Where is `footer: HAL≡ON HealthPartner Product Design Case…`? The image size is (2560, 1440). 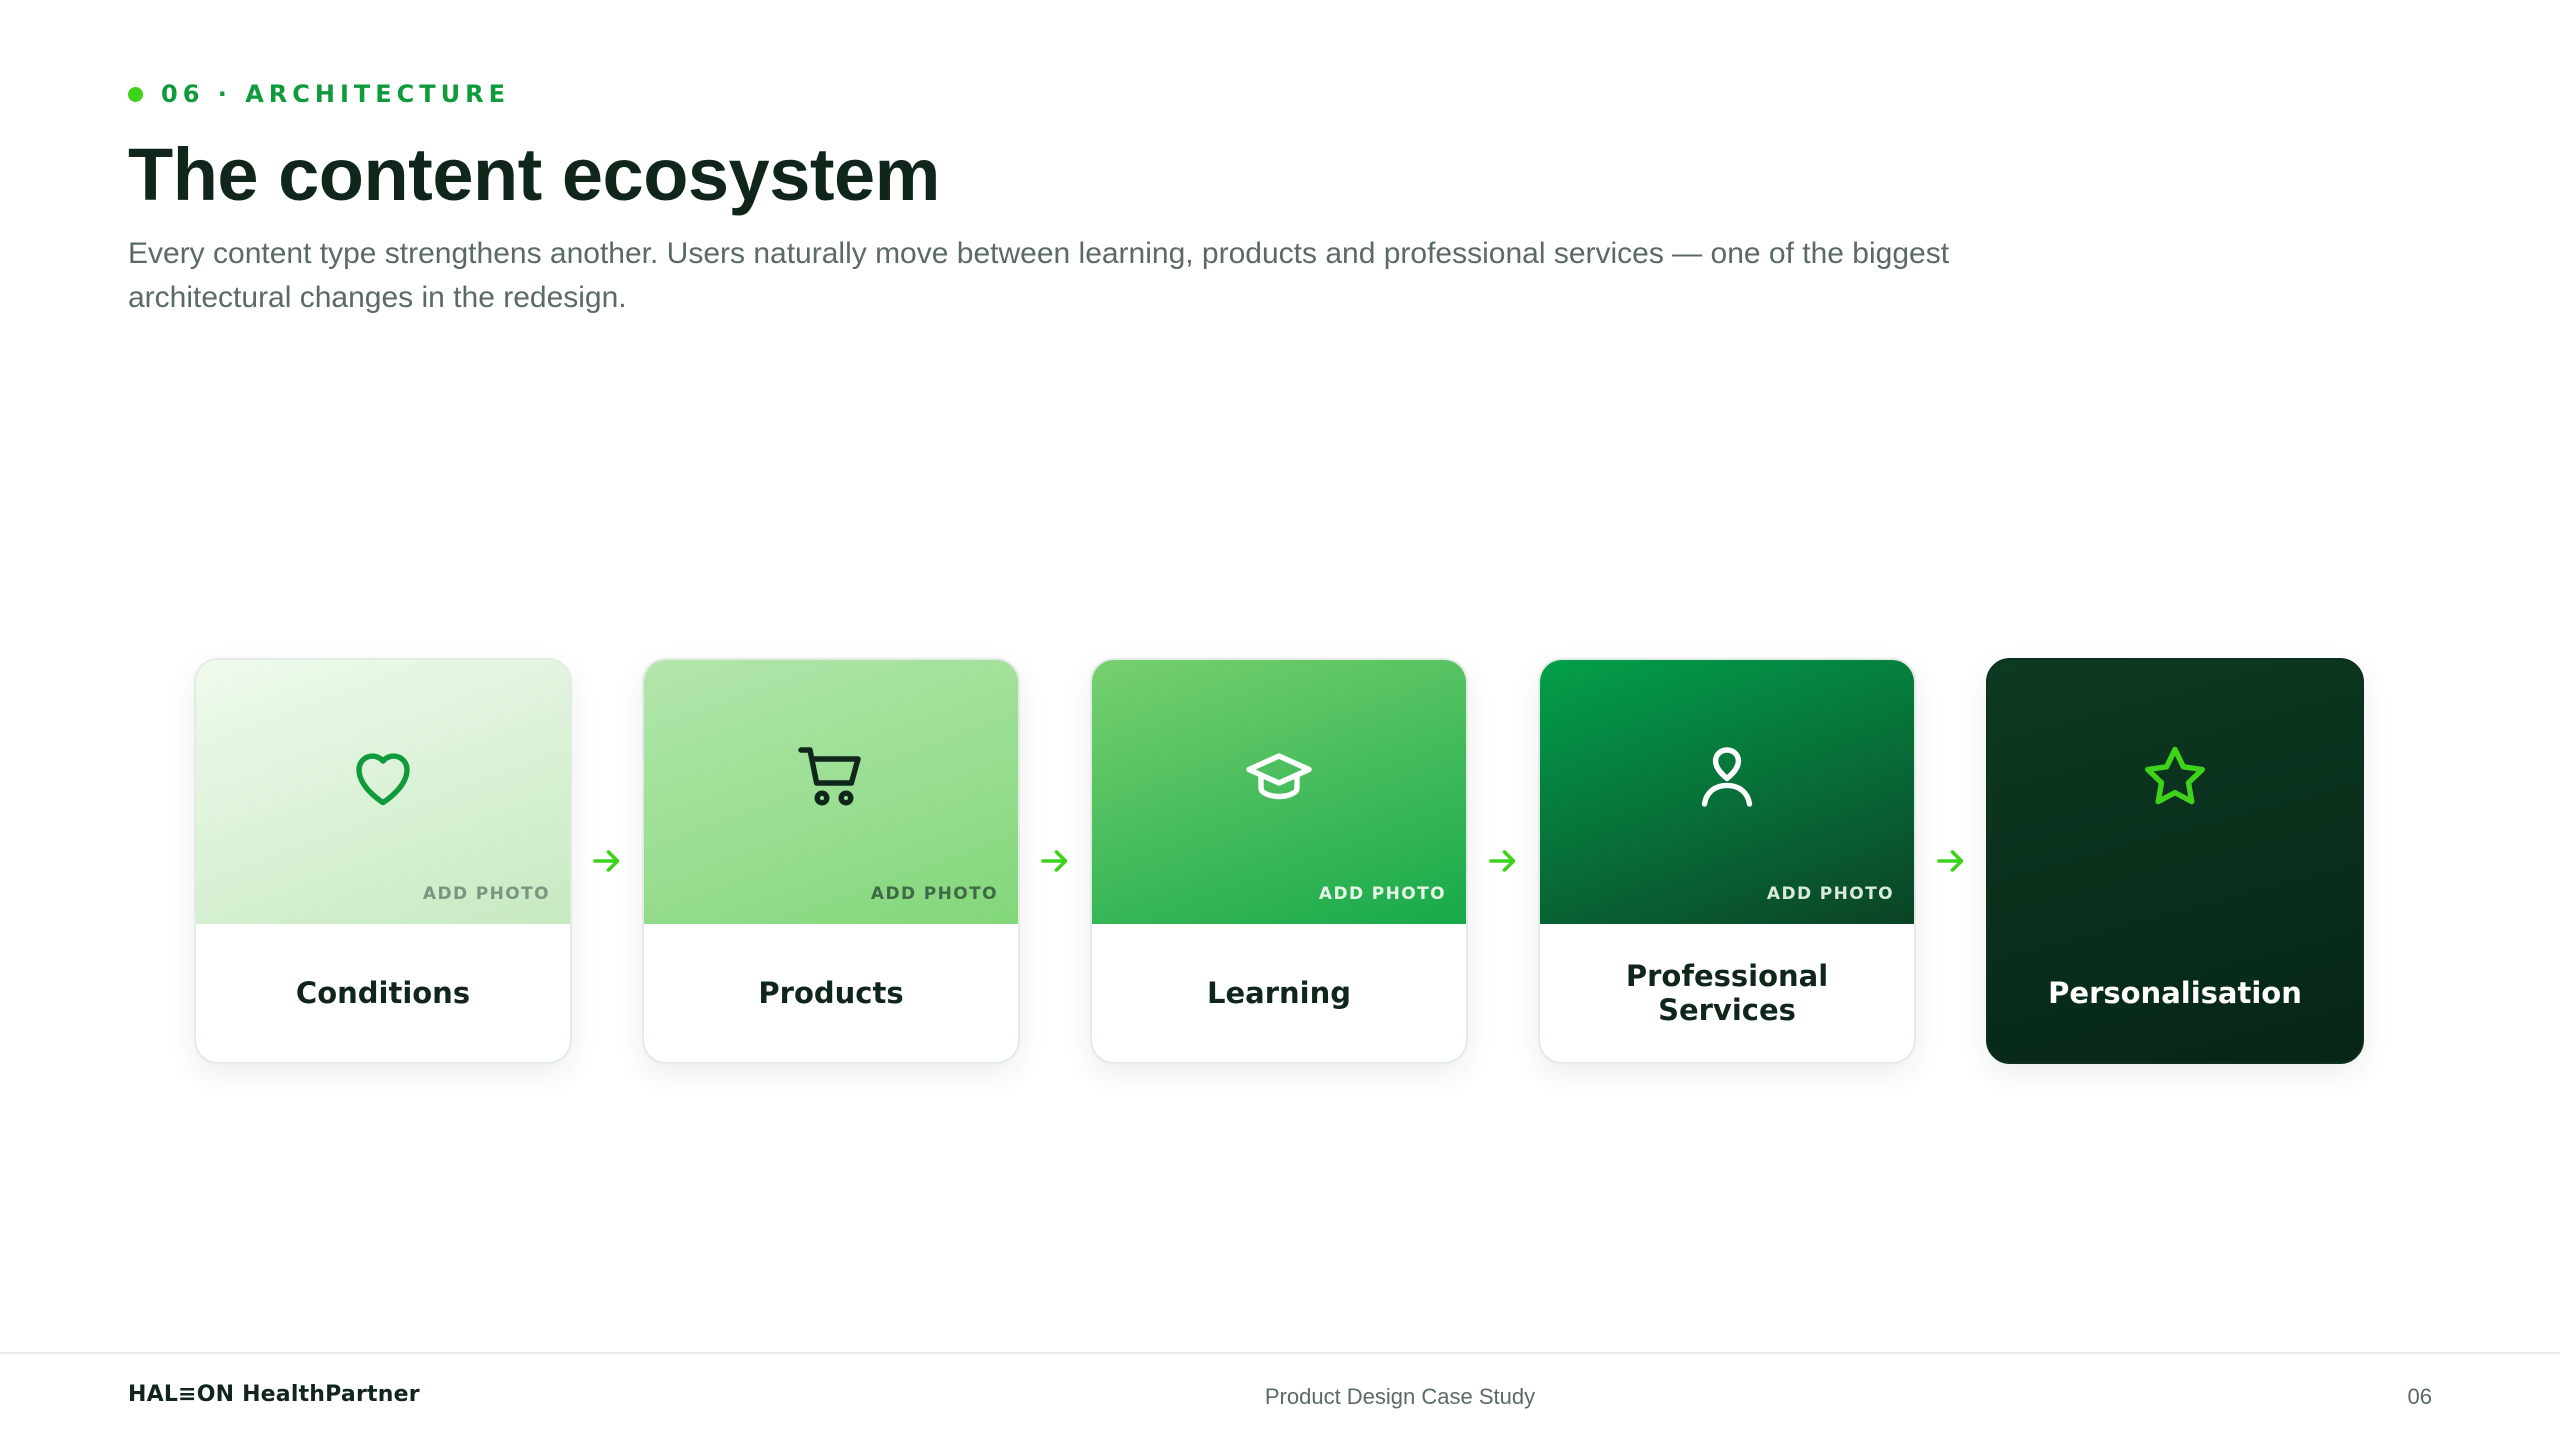 footer: HAL≡ON HealthPartner Product Design Case… is located at coordinates (1280, 1396).